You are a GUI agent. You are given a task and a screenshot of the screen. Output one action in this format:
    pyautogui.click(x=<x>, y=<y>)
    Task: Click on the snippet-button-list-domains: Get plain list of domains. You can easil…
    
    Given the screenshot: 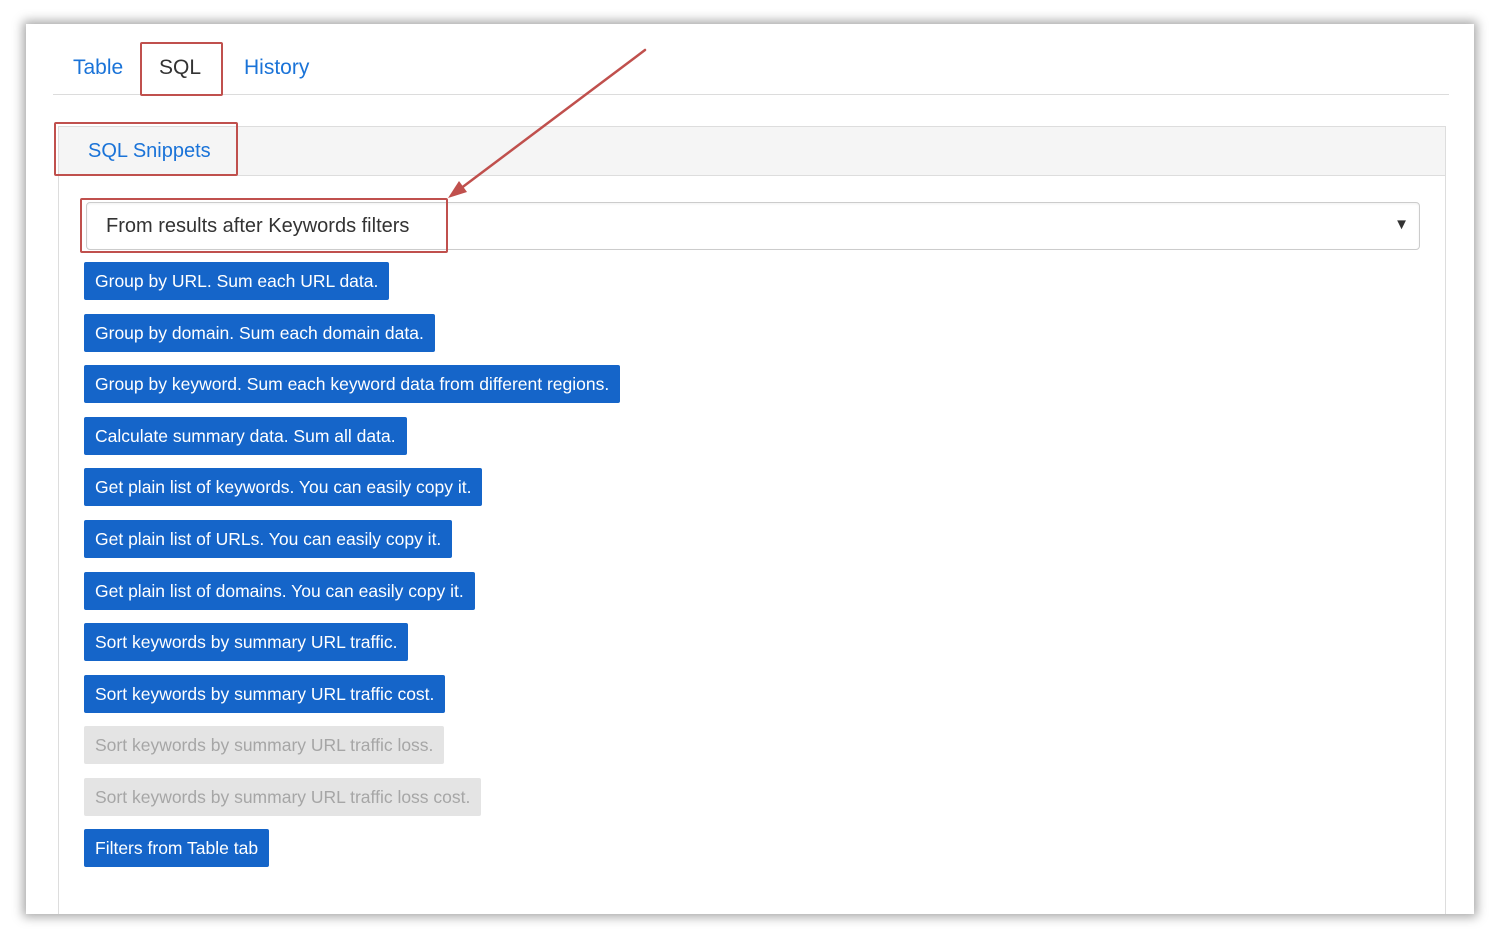 What is the action you would take?
    pyautogui.click(x=279, y=591)
    